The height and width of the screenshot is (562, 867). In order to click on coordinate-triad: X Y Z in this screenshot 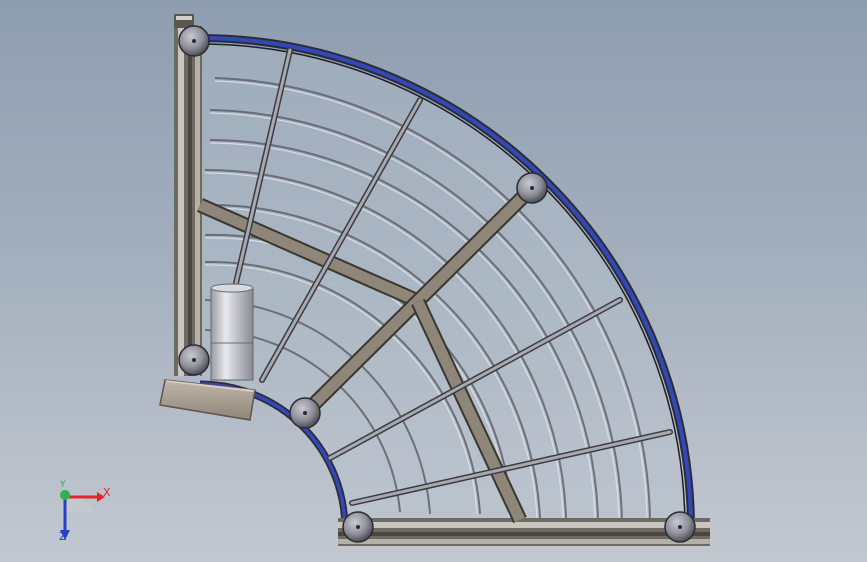, I will do `click(85, 513)`.